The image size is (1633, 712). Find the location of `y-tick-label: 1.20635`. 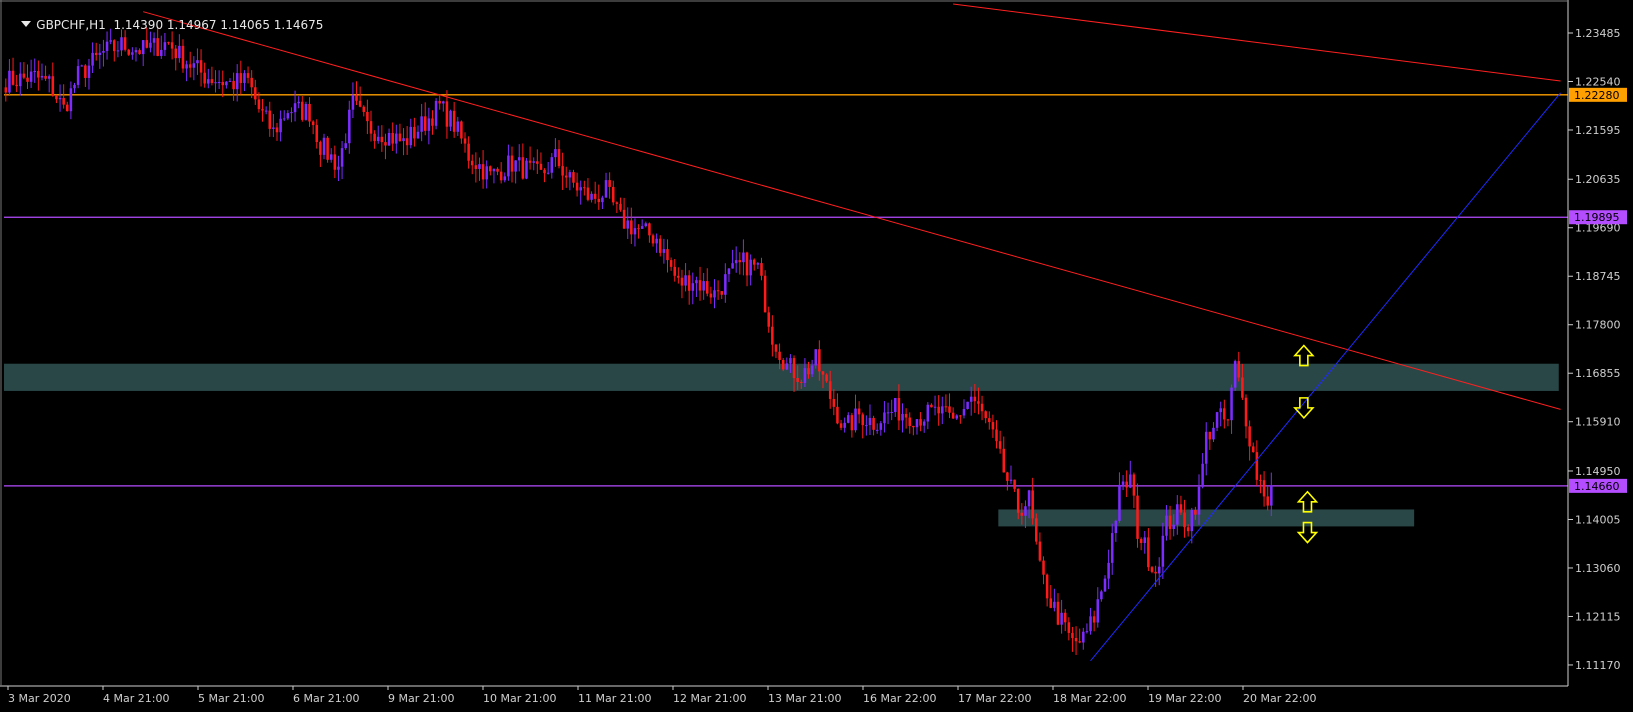

y-tick-label: 1.20635 is located at coordinates (1598, 179).